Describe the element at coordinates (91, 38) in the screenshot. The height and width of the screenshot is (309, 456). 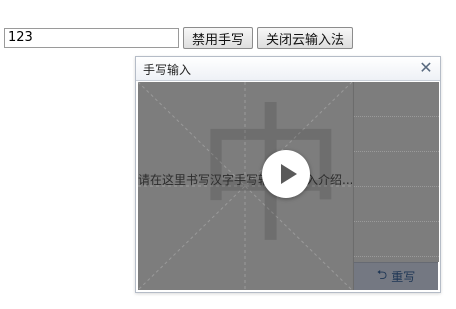
I see `text-input` at that location.